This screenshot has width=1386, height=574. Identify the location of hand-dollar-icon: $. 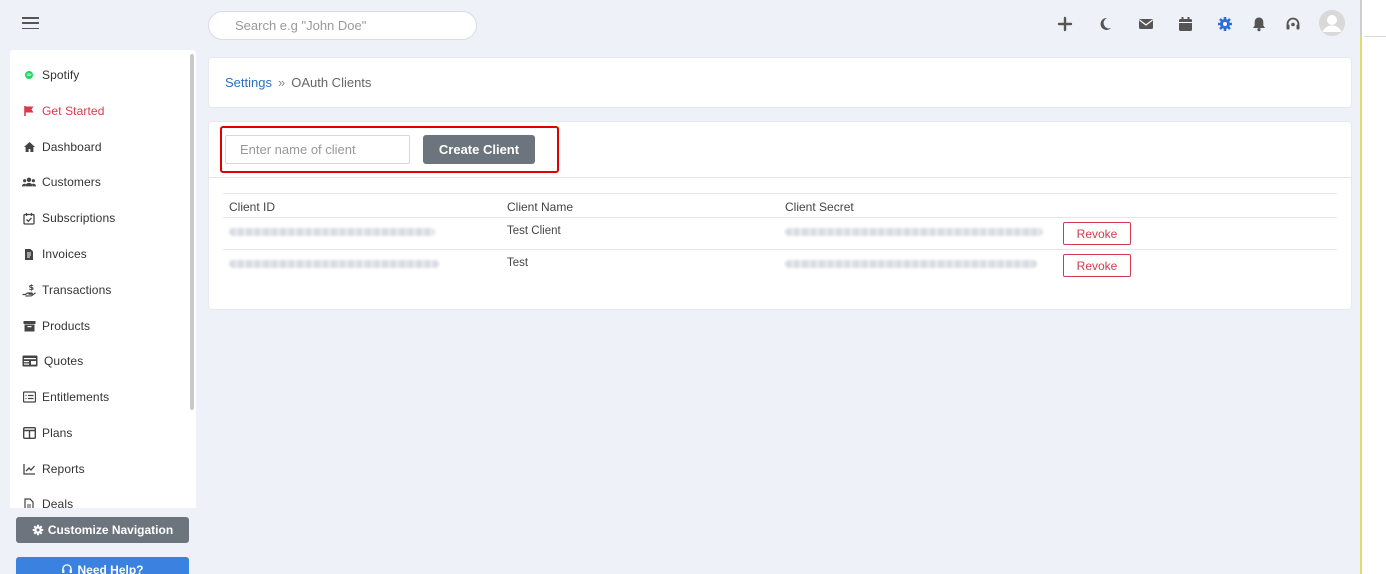
(29, 290).